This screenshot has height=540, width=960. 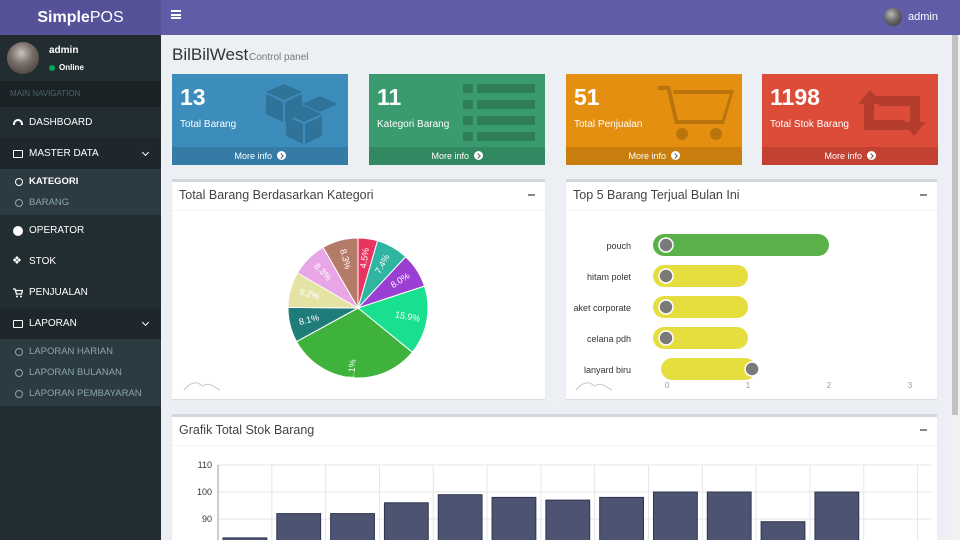 What do you see at coordinates (176, 14) in the screenshot?
I see `menu-toggle-icon` at bounding box center [176, 14].